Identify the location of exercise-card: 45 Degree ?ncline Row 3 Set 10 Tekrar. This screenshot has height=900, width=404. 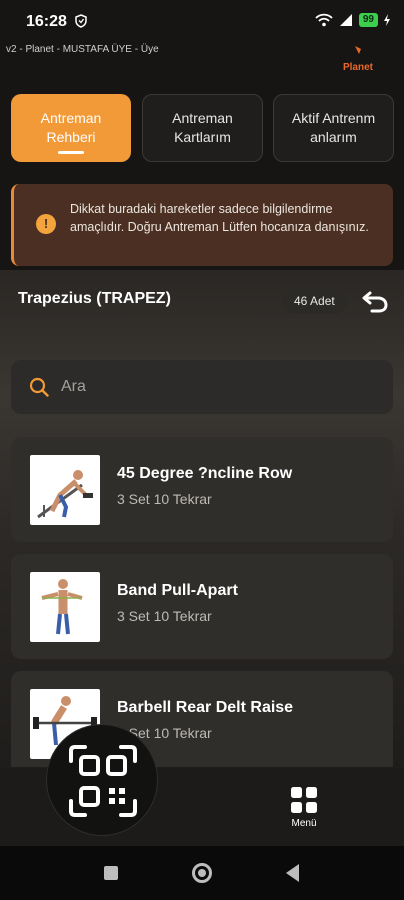
(202, 489).